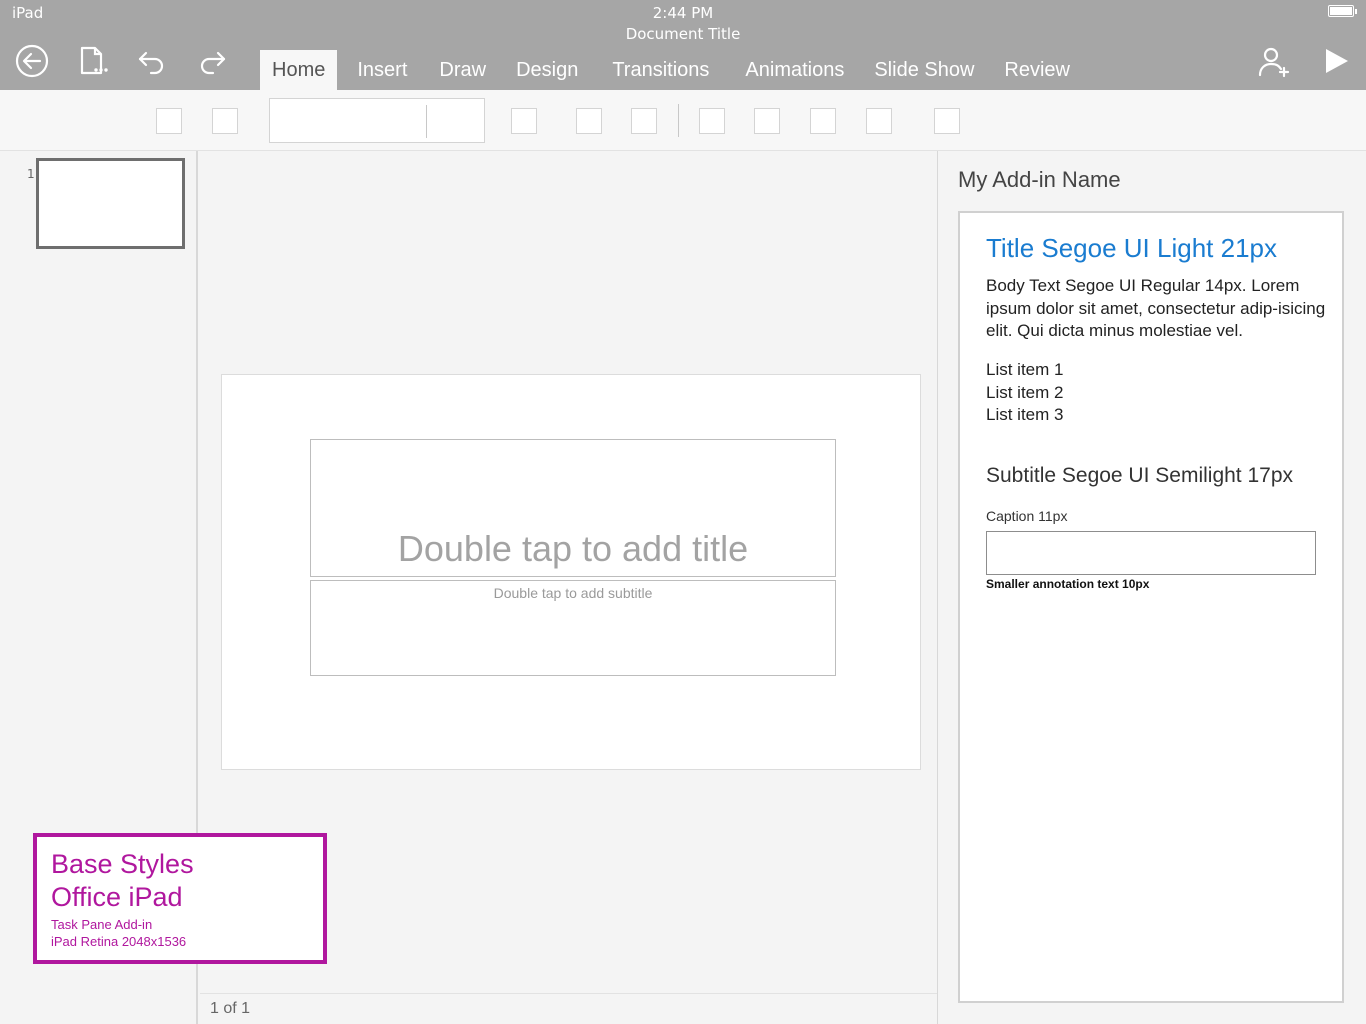 This screenshot has height=1024, width=1366. I want to click on slide-thumbnail, so click(110, 203).